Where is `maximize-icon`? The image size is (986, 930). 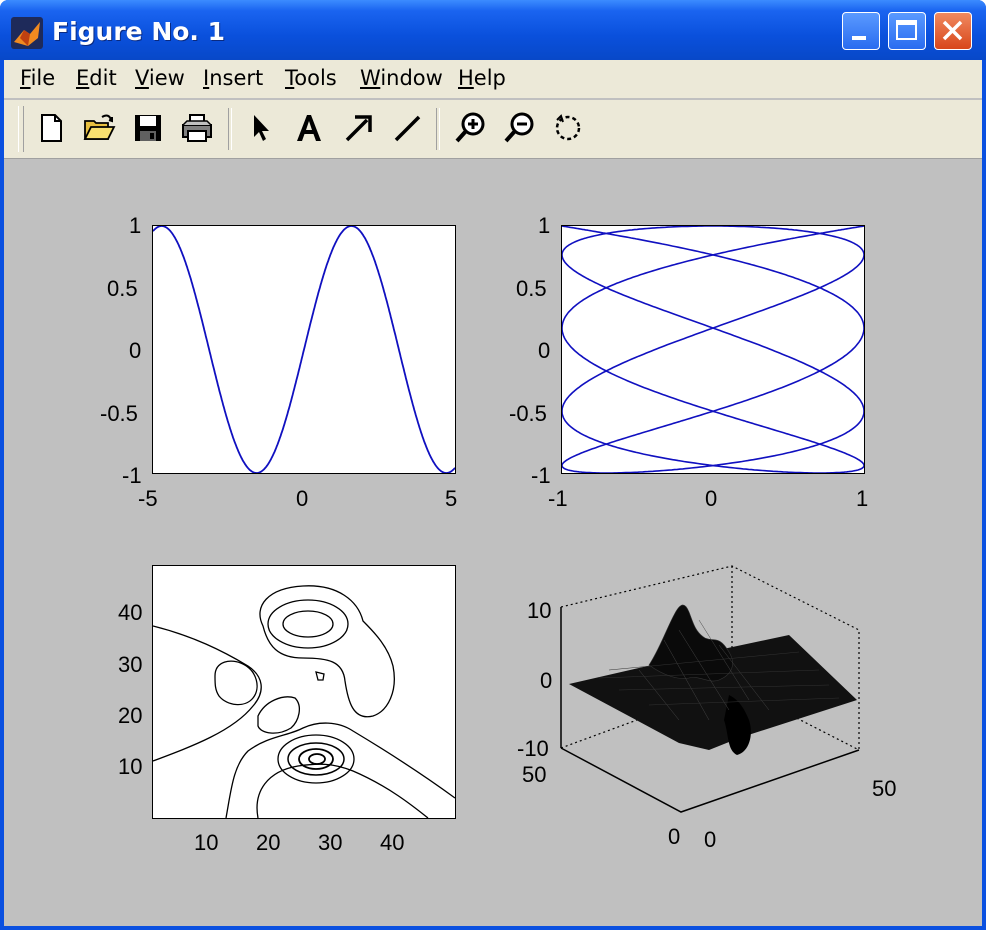
maximize-icon is located at coordinates (906, 30).